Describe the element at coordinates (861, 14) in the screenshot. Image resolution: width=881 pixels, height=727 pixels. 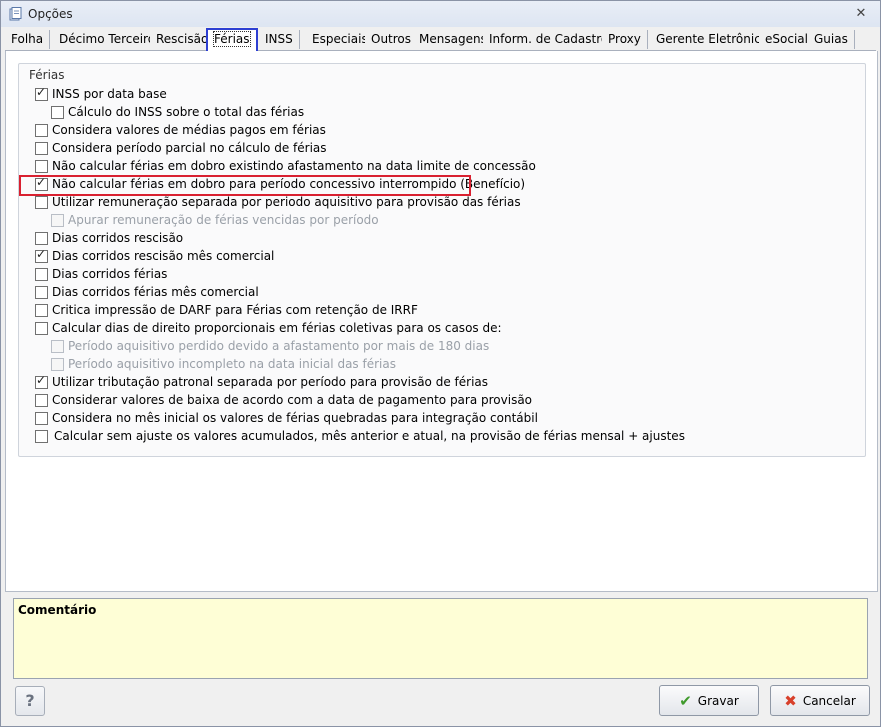
I see `close-icon: ✕` at that location.